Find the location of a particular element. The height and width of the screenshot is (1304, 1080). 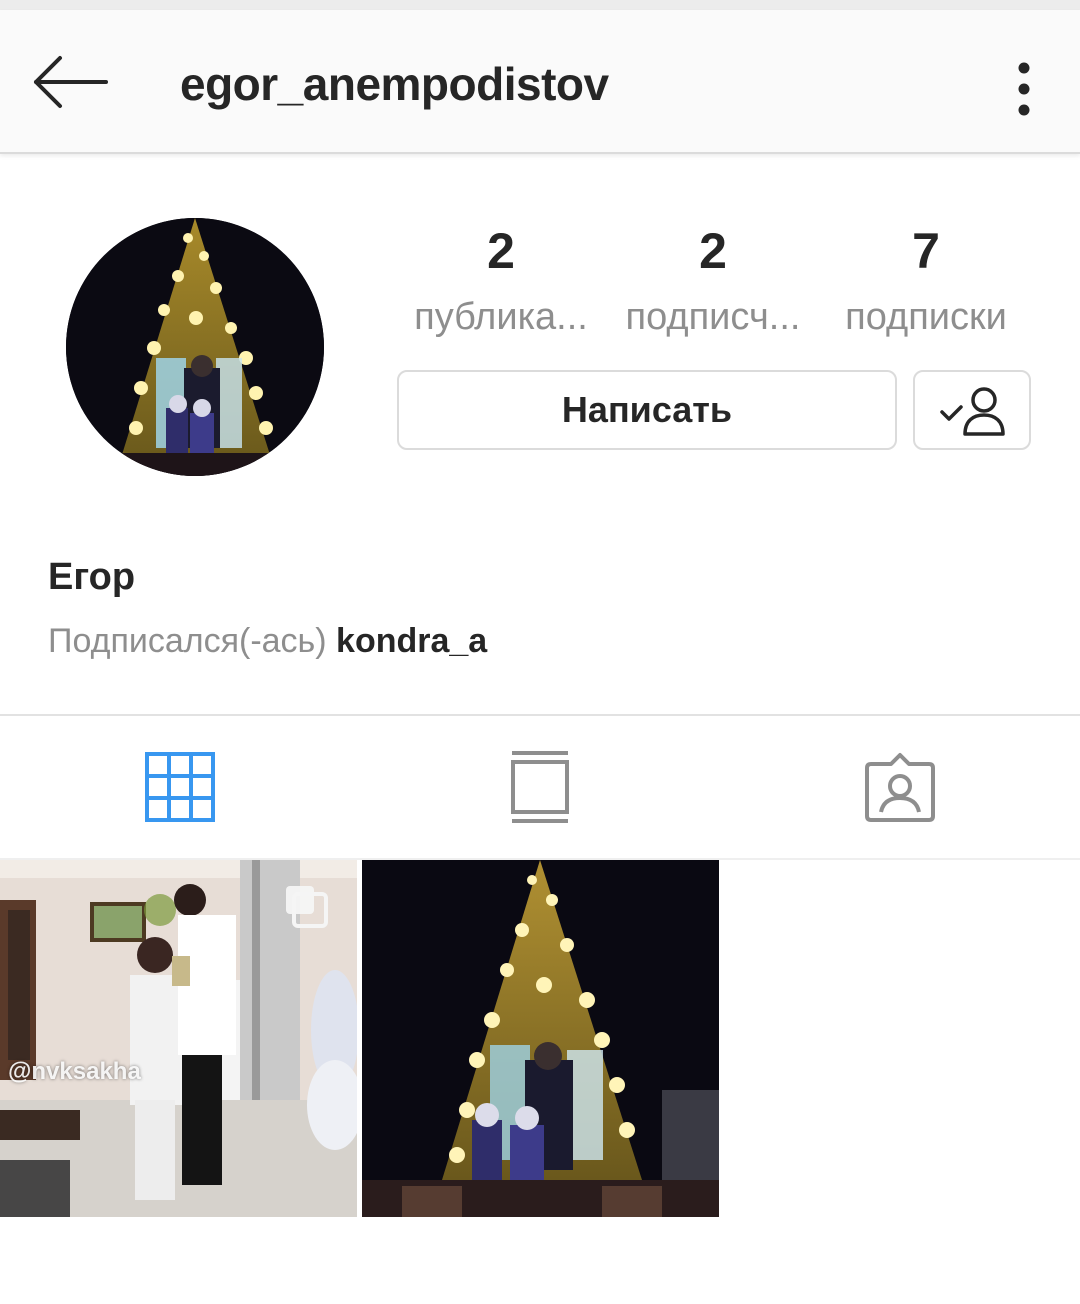

followed-by-prefix: Подписался(-ась) is located at coordinates (187, 641).